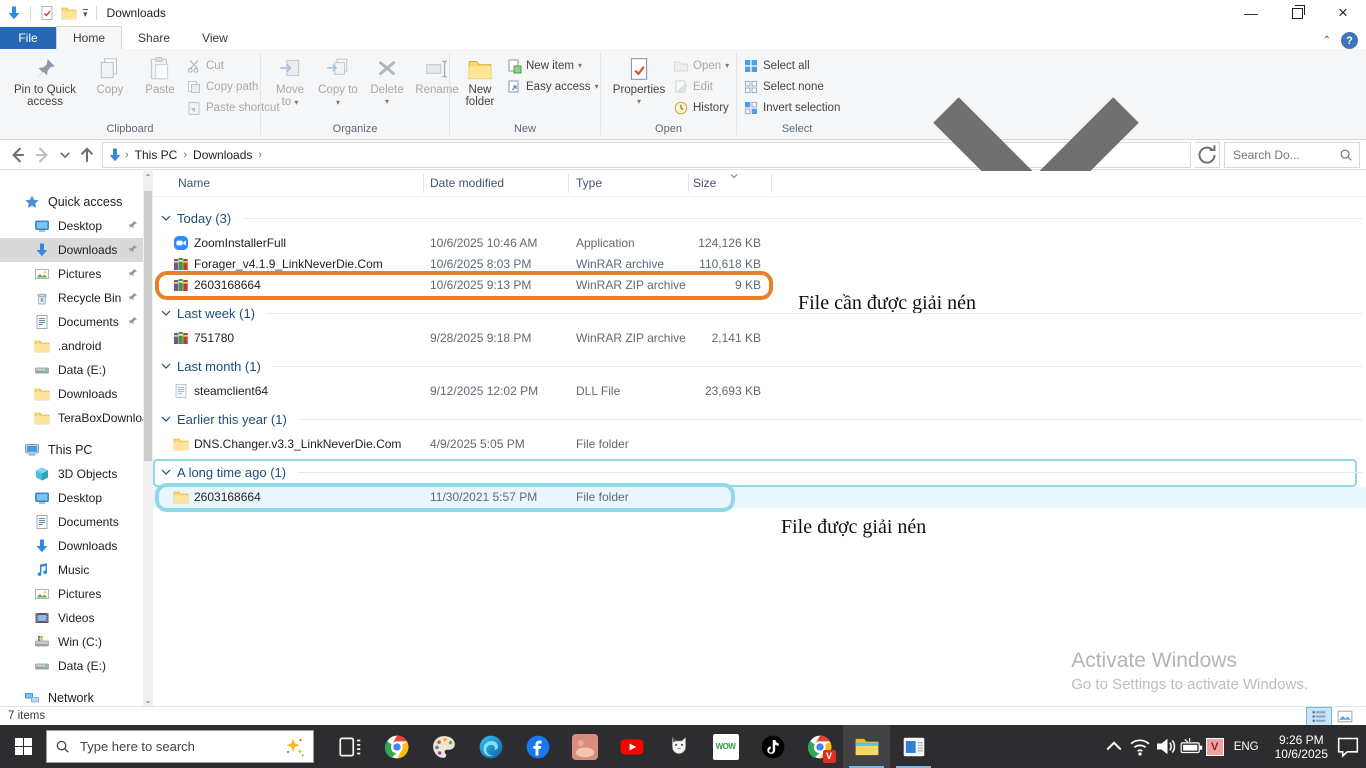 The height and width of the screenshot is (768, 1366). What do you see at coordinates (1327, 40) in the screenshot?
I see `collapse-ribbon-icon: ⌃` at bounding box center [1327, 40].